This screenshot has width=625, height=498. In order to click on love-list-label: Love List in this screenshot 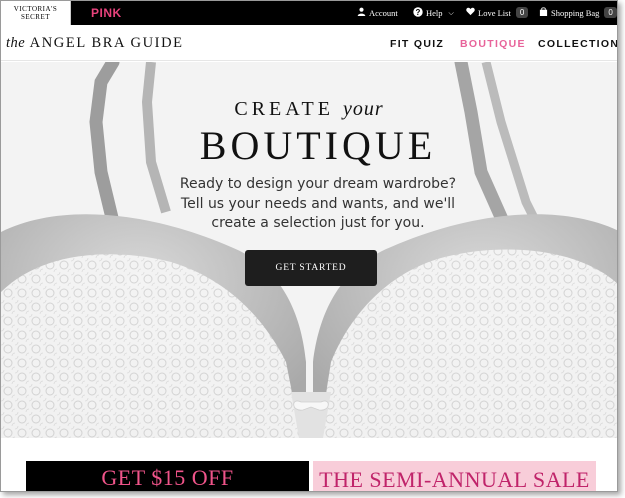, I will do `click(494, 12)`.